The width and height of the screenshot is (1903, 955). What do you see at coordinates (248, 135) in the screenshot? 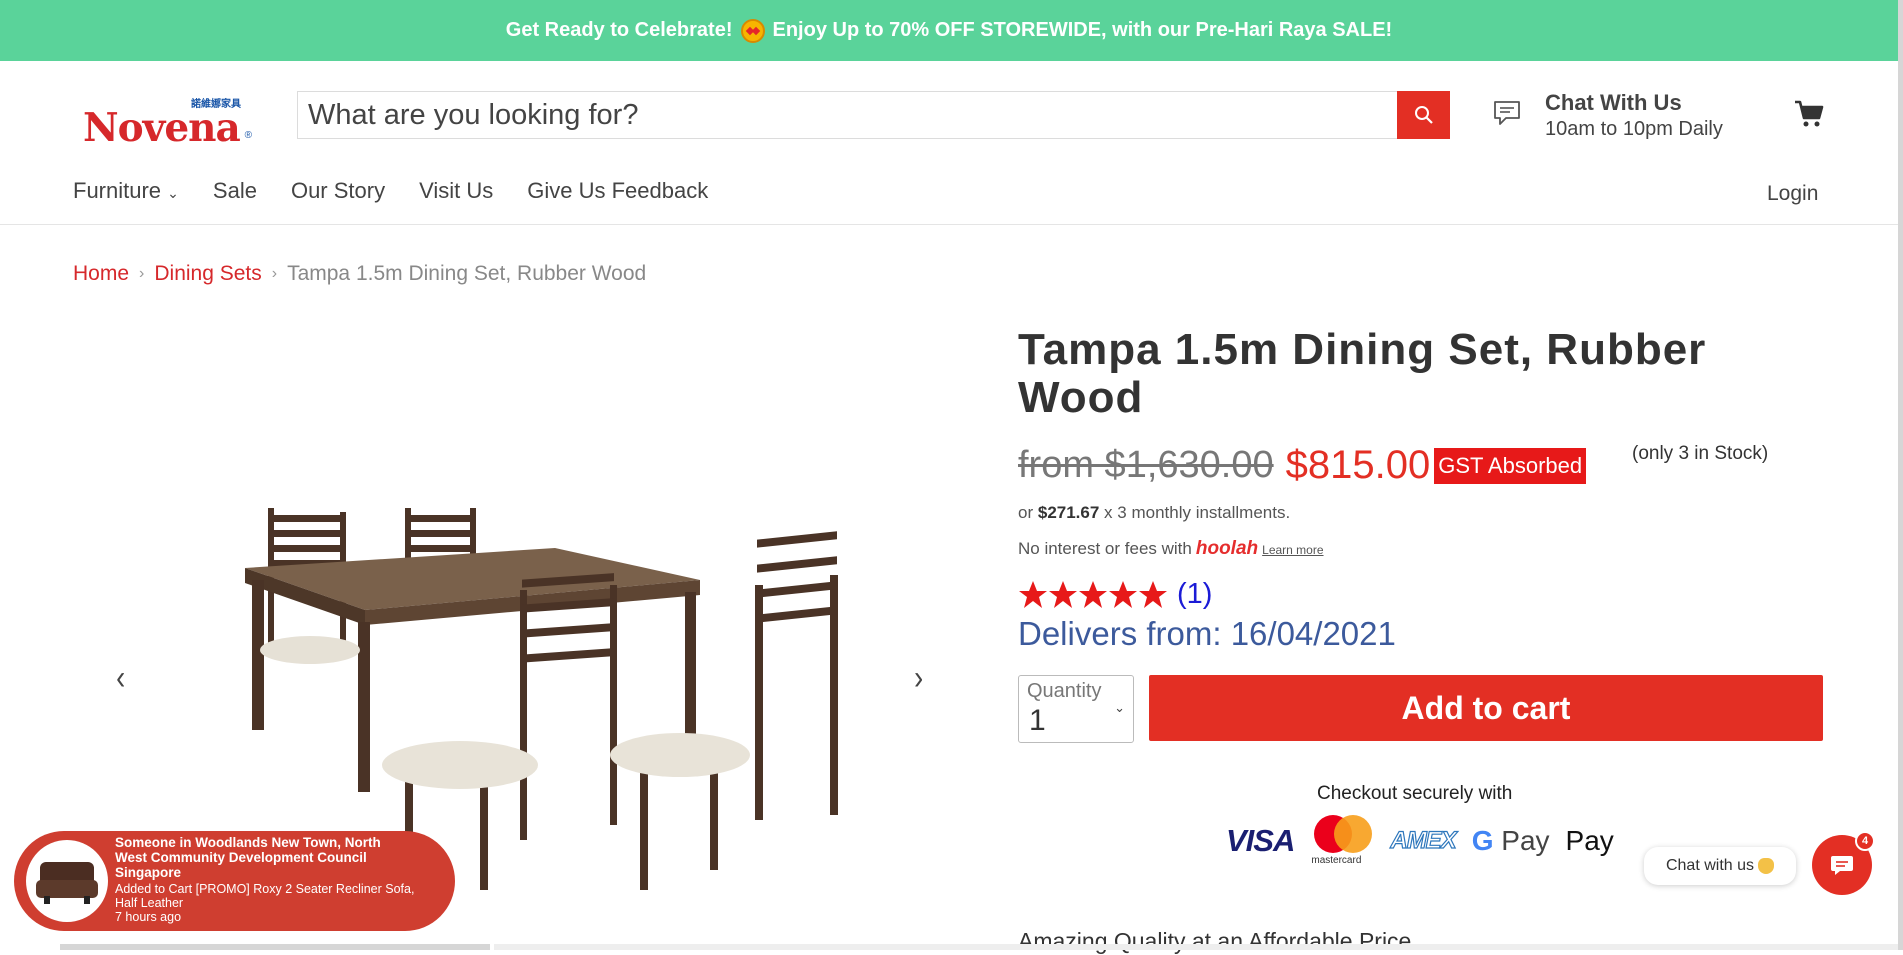
I see `logo-registered-mark: ®` at bounding box center [248, 135].